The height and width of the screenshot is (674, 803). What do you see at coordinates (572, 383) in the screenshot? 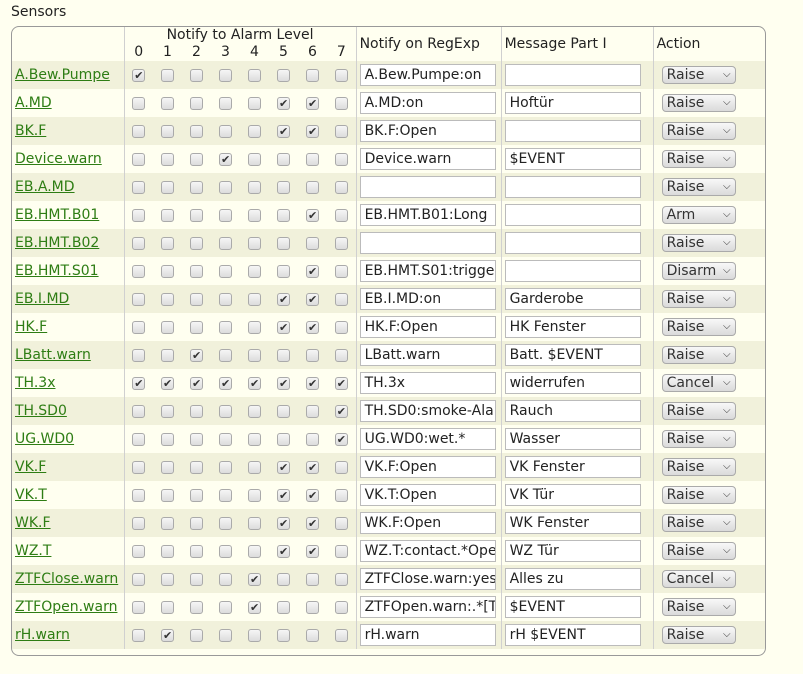
I see `message-input: widerrufen` at bounding box center [572, 383].